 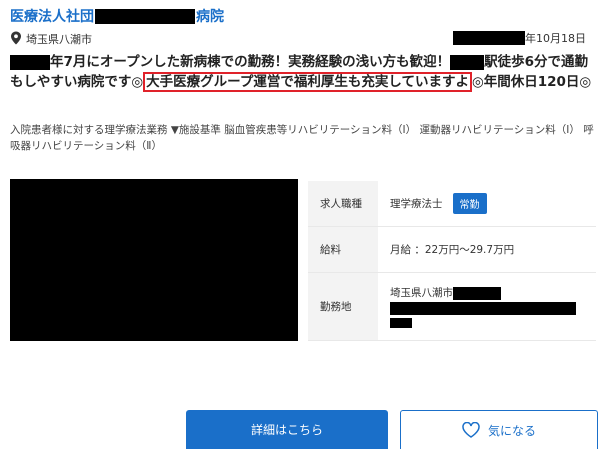 I want to click on job-type-value: 理学療法士, so click(x=416, y=204).